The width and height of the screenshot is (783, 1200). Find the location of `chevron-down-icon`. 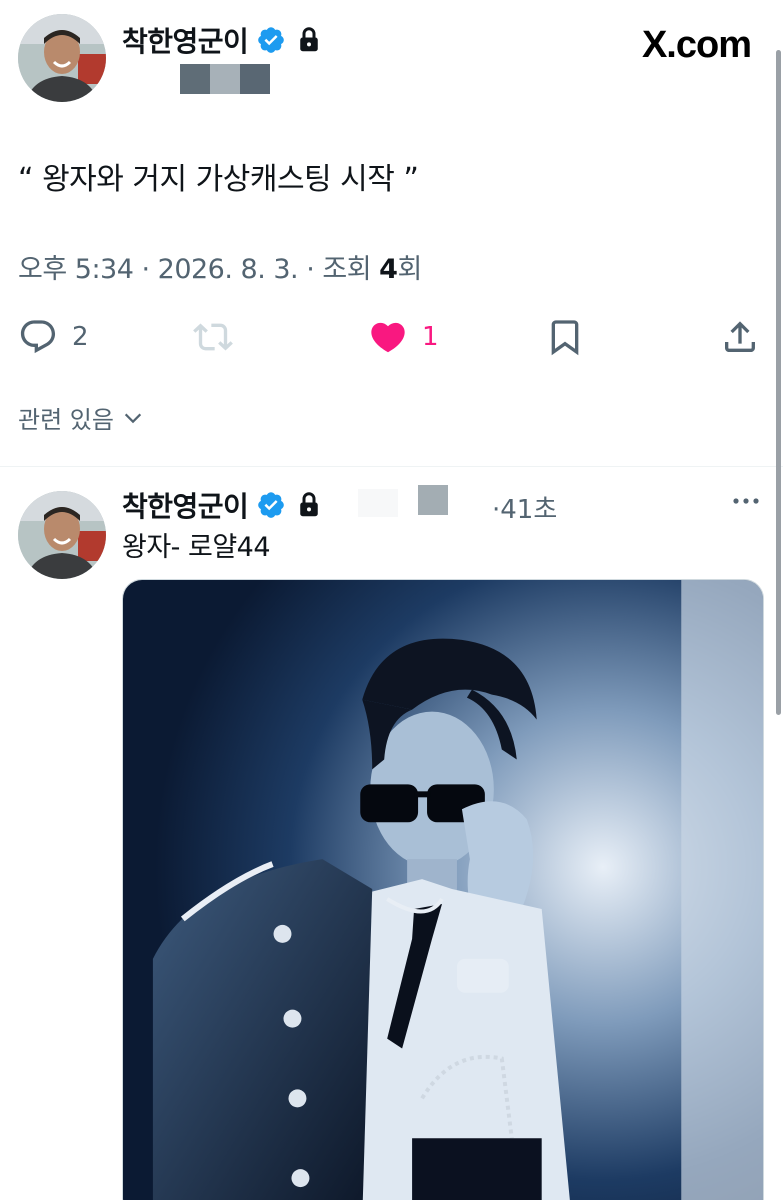

chevron-down-icon is located at coordinates (133, 418).